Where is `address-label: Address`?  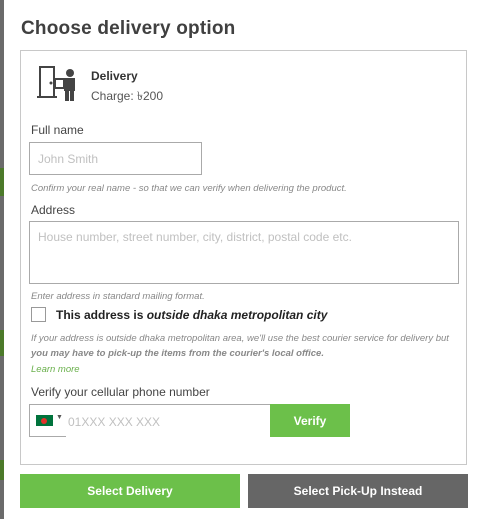
address-label: Address is located at coordinates (53, 210).